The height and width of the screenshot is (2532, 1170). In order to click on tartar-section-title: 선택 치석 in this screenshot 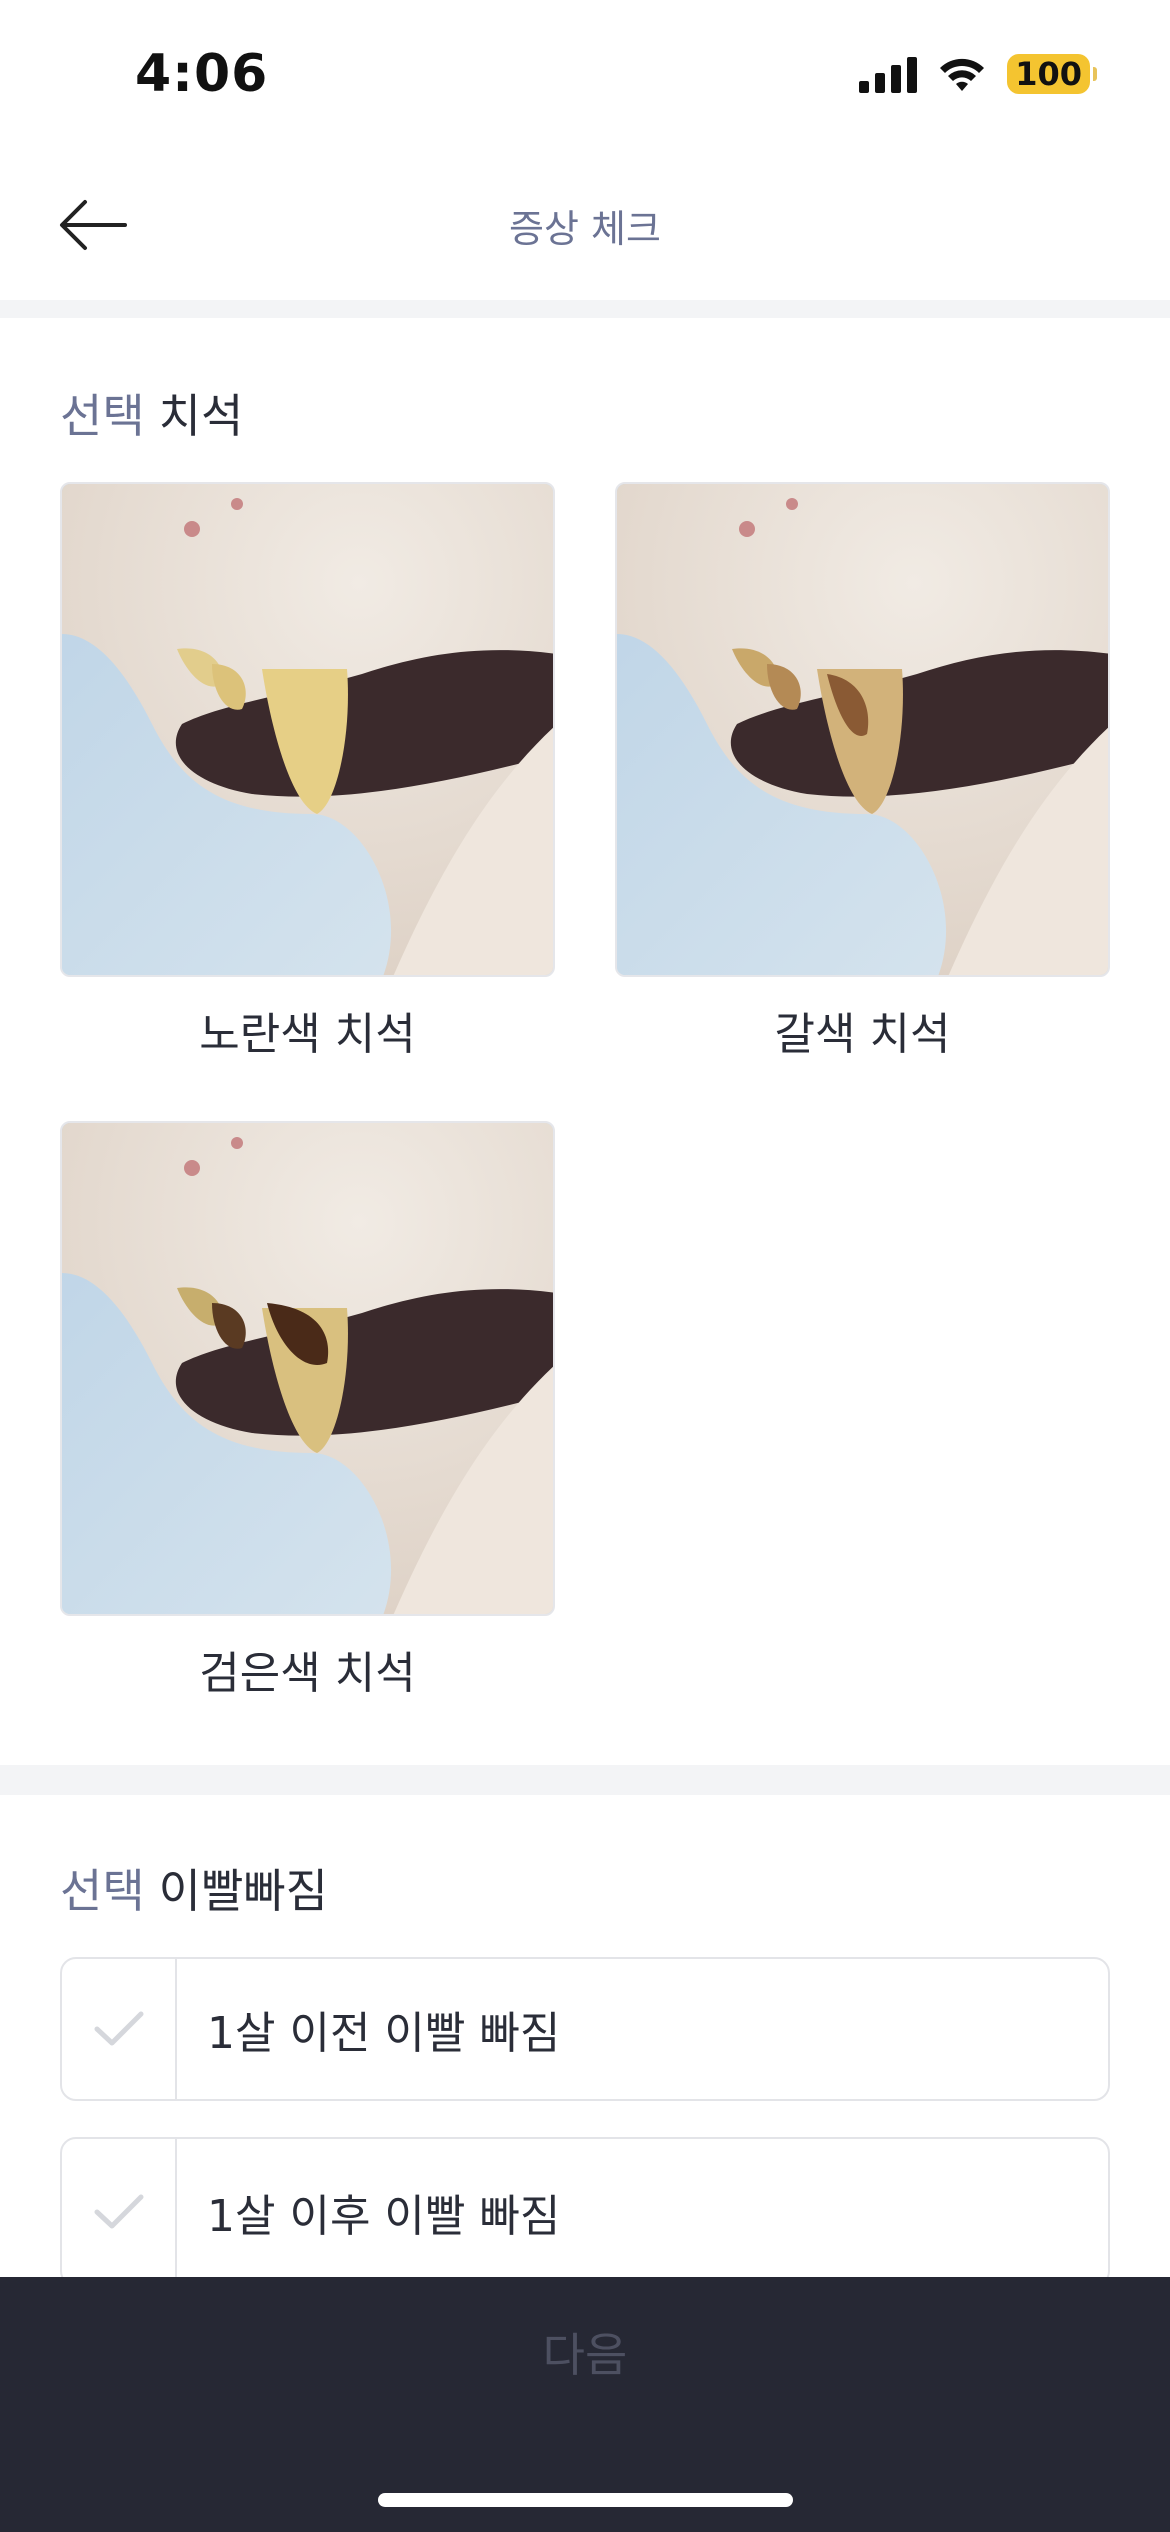, I will do `click(151, 413)`.